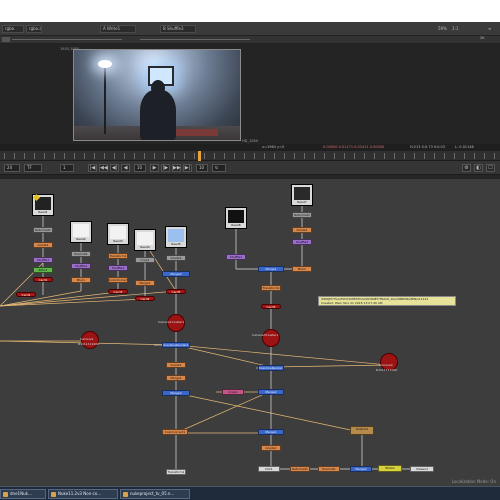 This screenshot has width=500, height=500. What do you see at coordinates (118, 291) in the screenshot?
I see `card-node-3: Card3` at bounding box center [118, 291].